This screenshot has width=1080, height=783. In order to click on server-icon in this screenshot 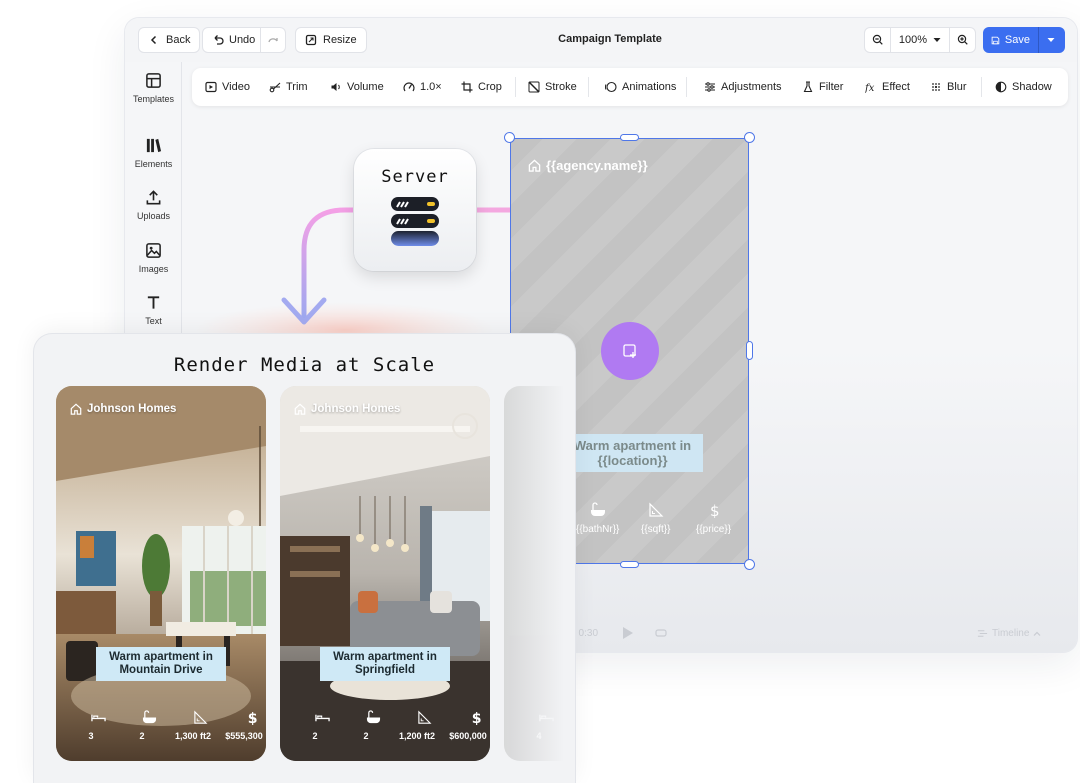, I will do `click(415, 221)`.